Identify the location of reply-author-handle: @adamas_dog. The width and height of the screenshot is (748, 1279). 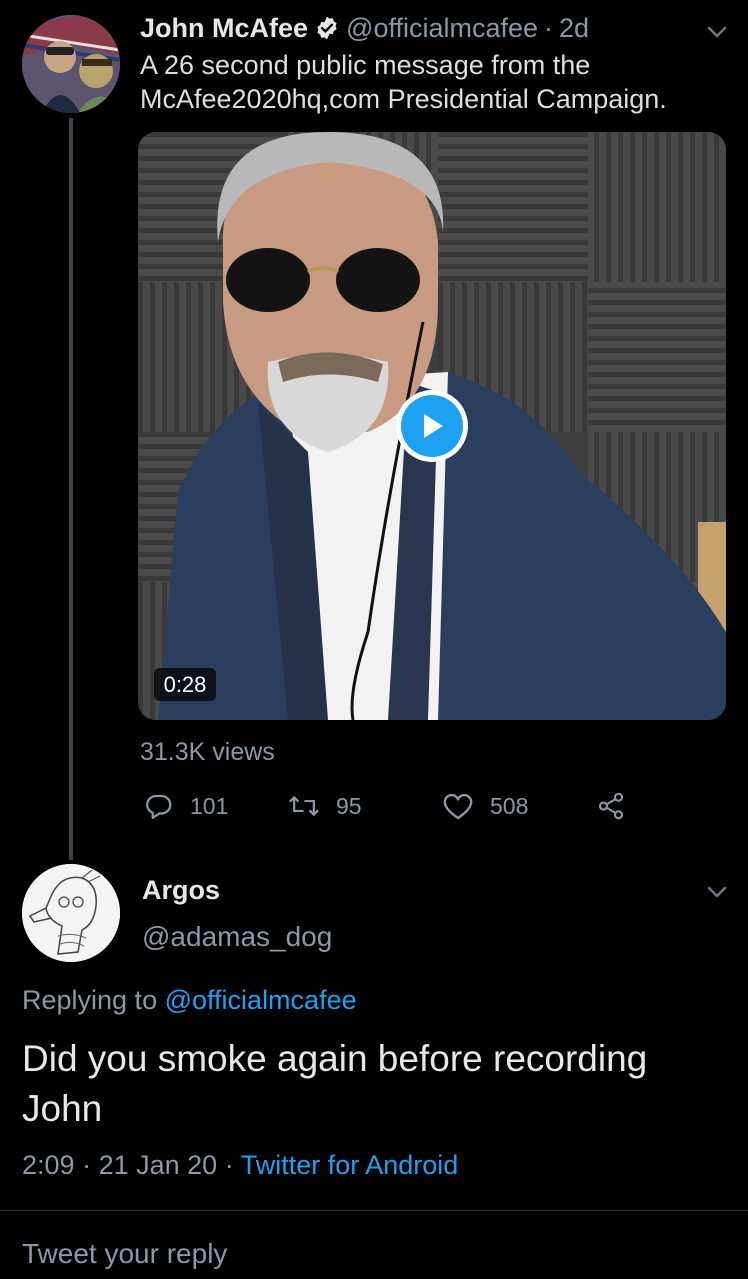
(237, 937).